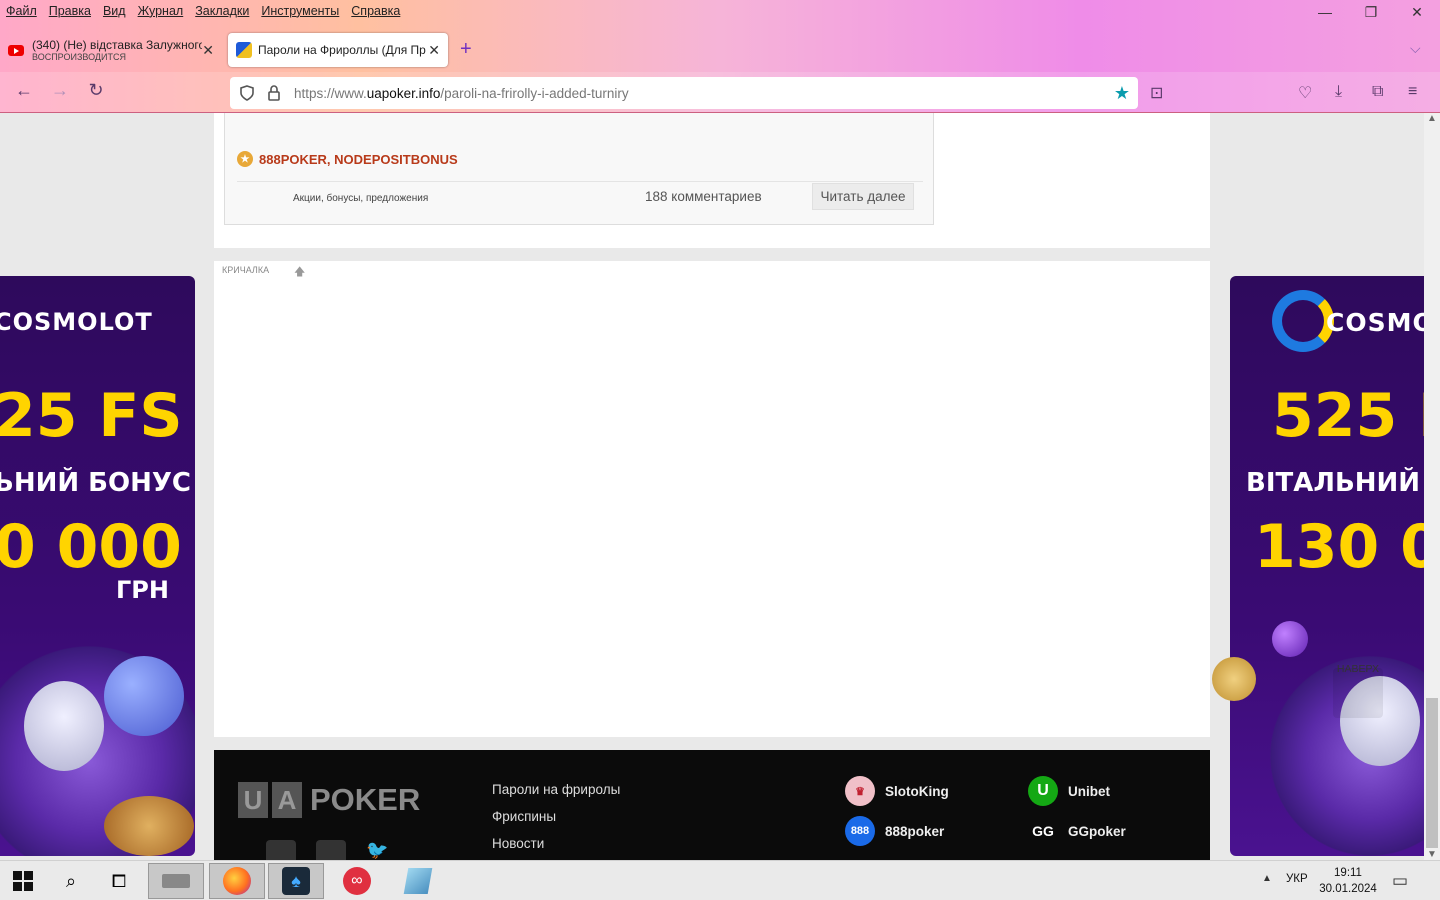  Describe the element at coordinates (1305, 93) in the screenshot. I see `pocket-icon: ♡` at that location.